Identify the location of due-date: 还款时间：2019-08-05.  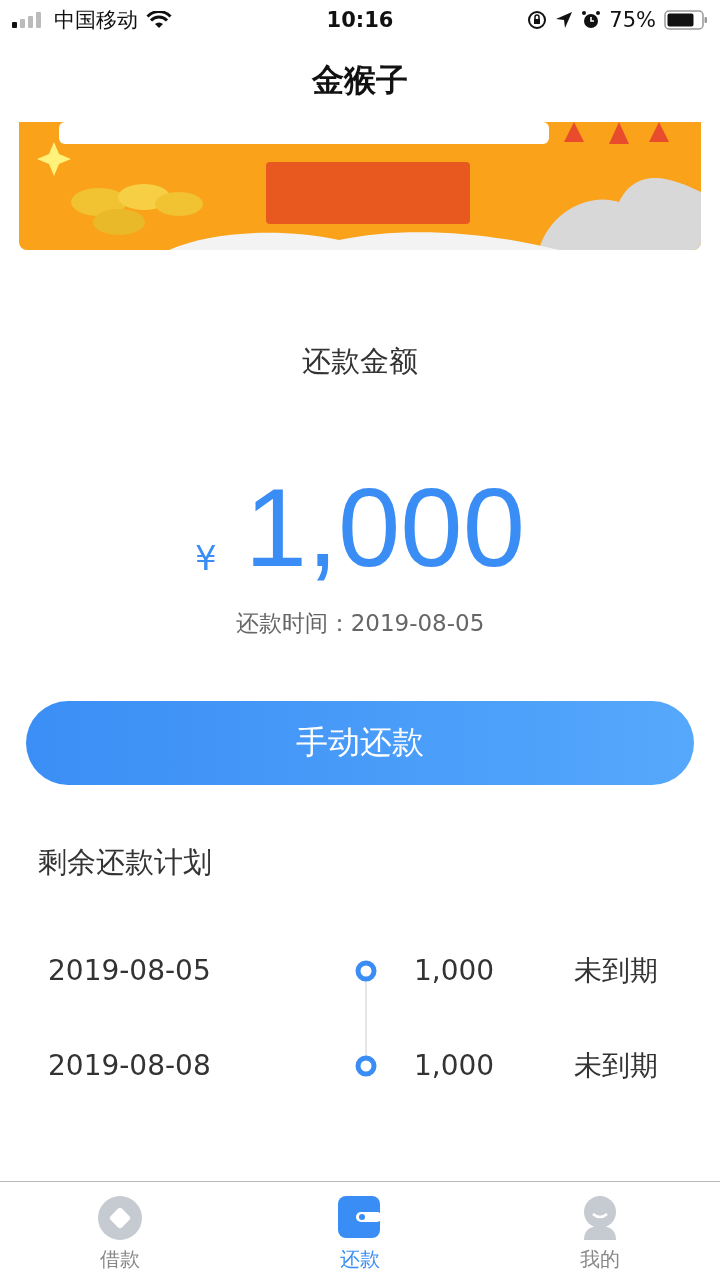
(360, 623).